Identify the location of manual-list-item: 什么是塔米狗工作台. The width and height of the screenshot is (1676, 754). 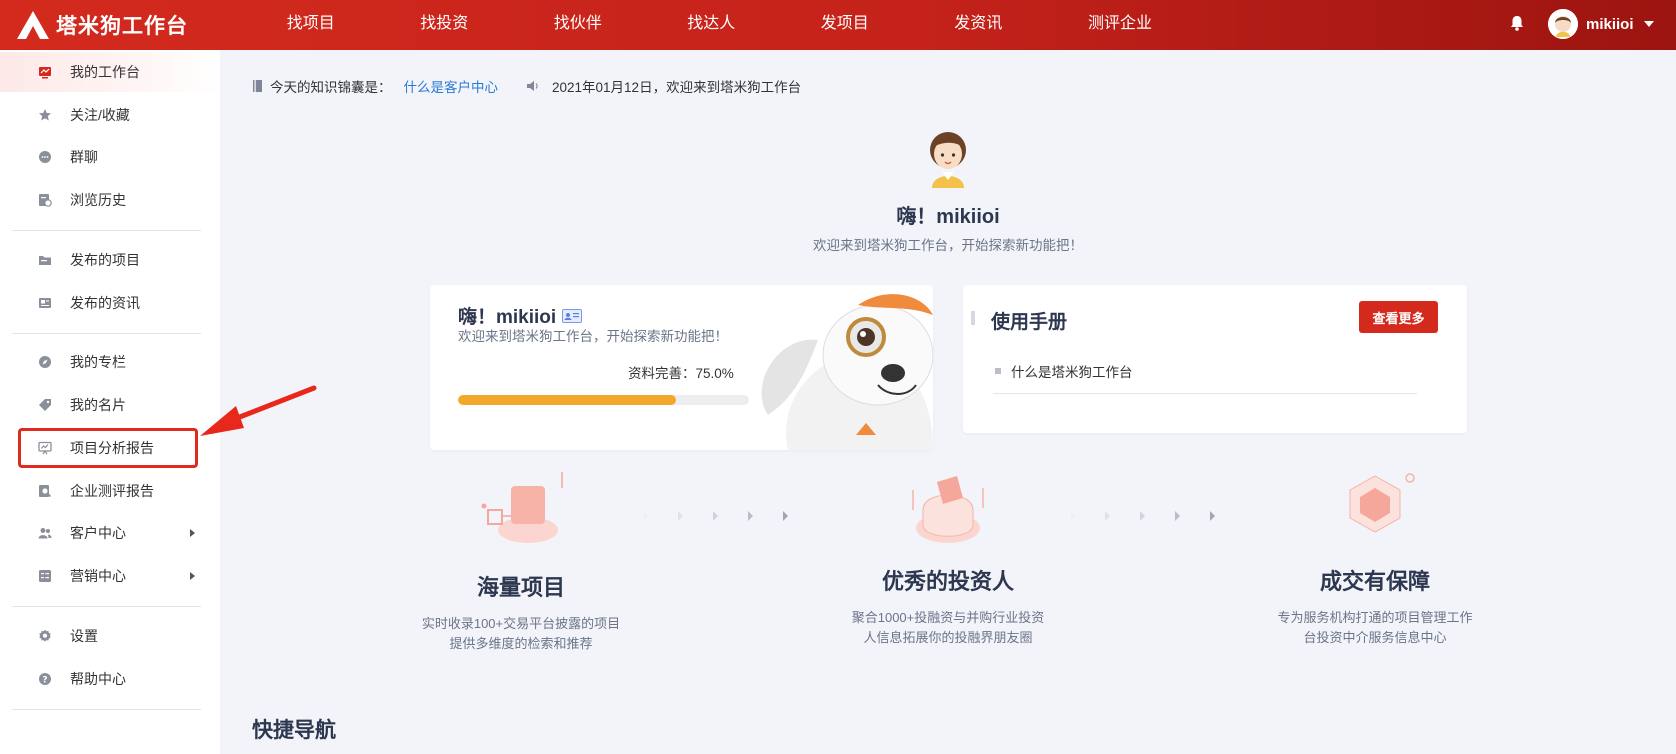
(1064, 371).